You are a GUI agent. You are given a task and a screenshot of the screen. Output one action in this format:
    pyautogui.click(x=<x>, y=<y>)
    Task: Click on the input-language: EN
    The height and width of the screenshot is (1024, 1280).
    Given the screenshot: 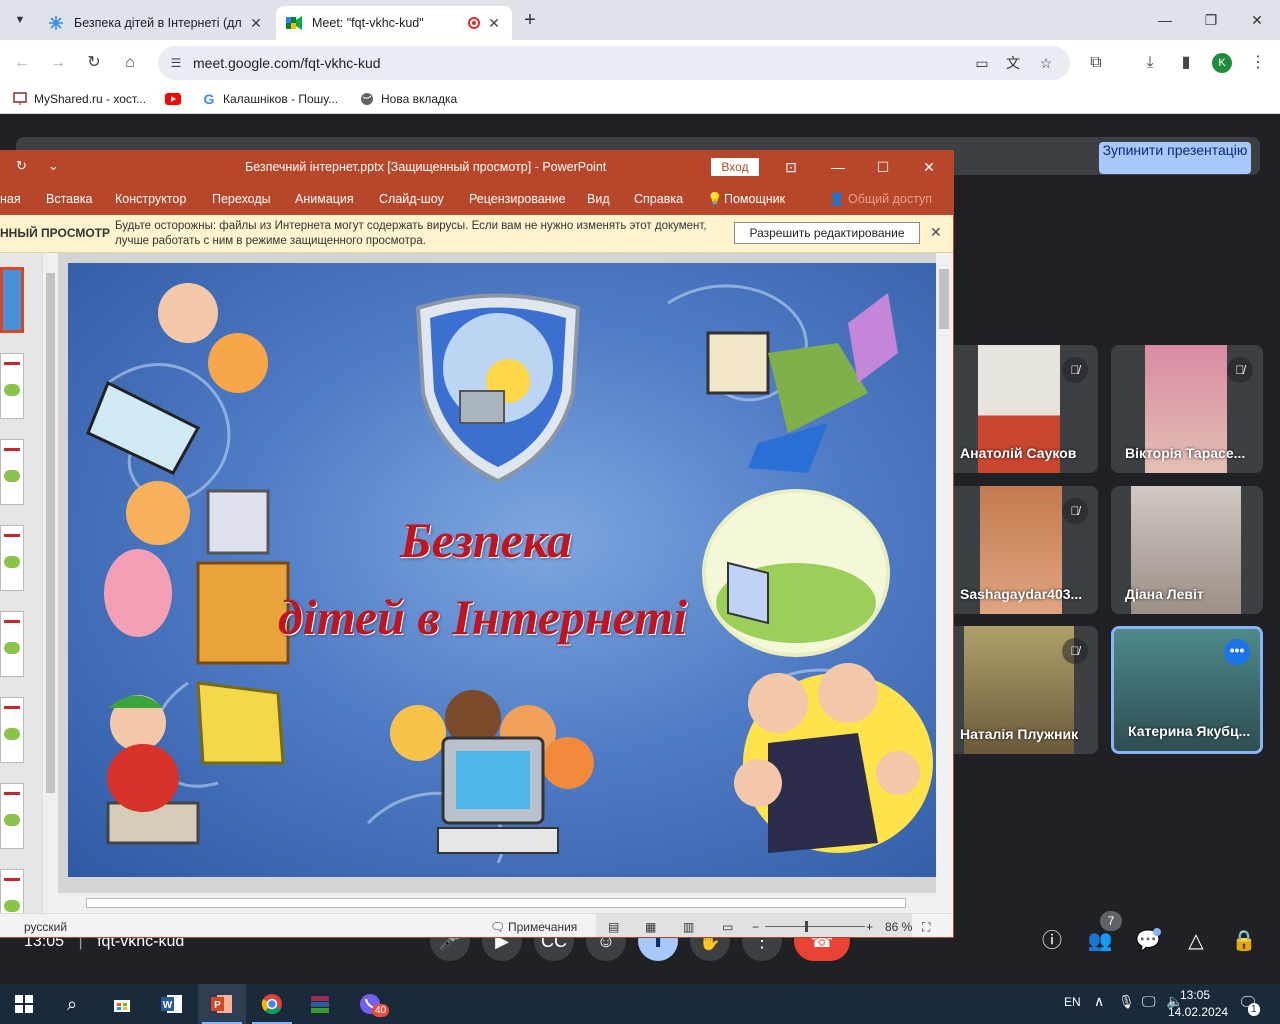 What is the action you would take?
    pyautogui.click(x=1072, y=1002)
    